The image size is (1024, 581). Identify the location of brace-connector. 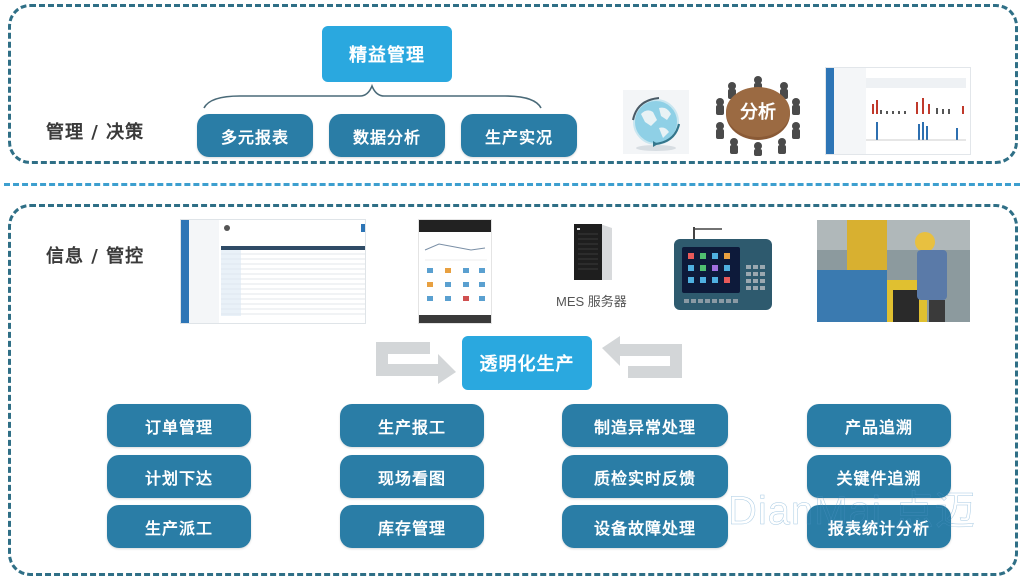
(372, 96).